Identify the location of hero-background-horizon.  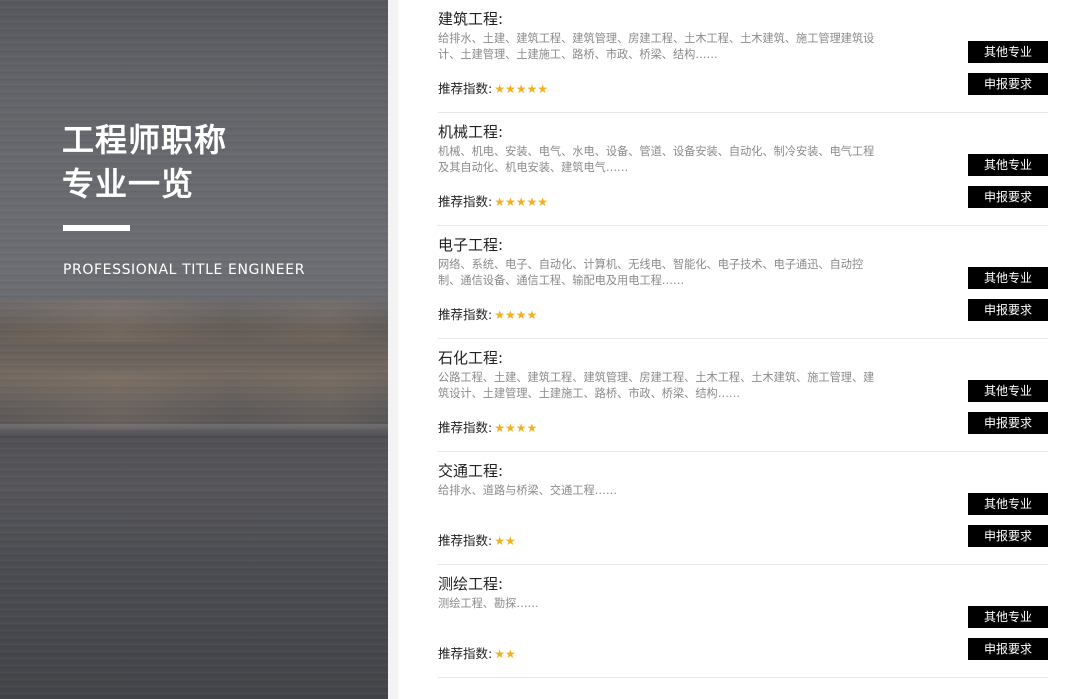
(194, 321).